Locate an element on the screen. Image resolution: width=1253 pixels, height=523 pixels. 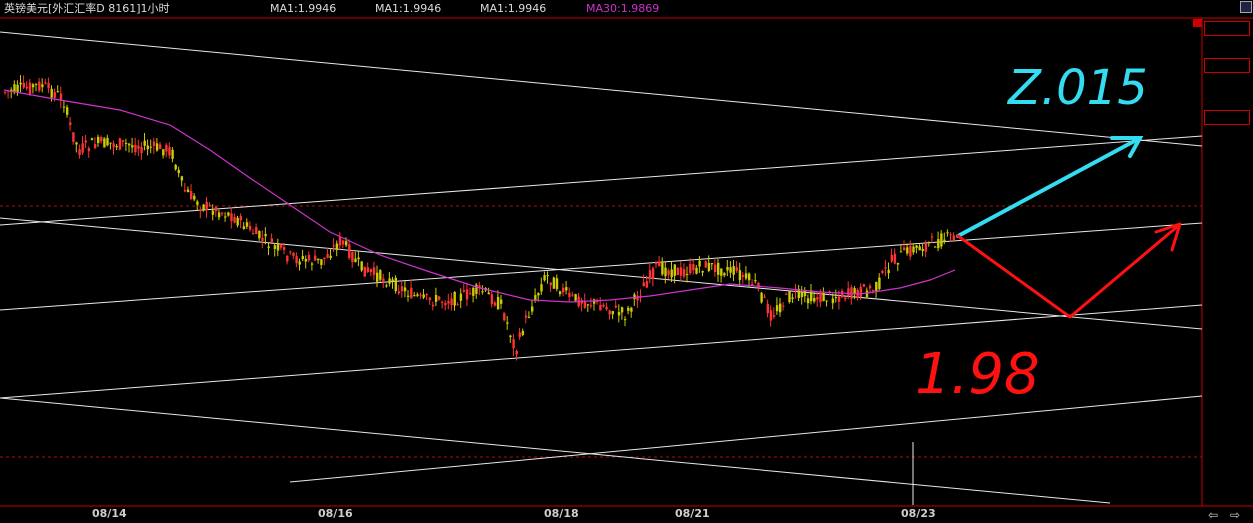
y-label: 2.0000 is located at coordinates (1225, 205).